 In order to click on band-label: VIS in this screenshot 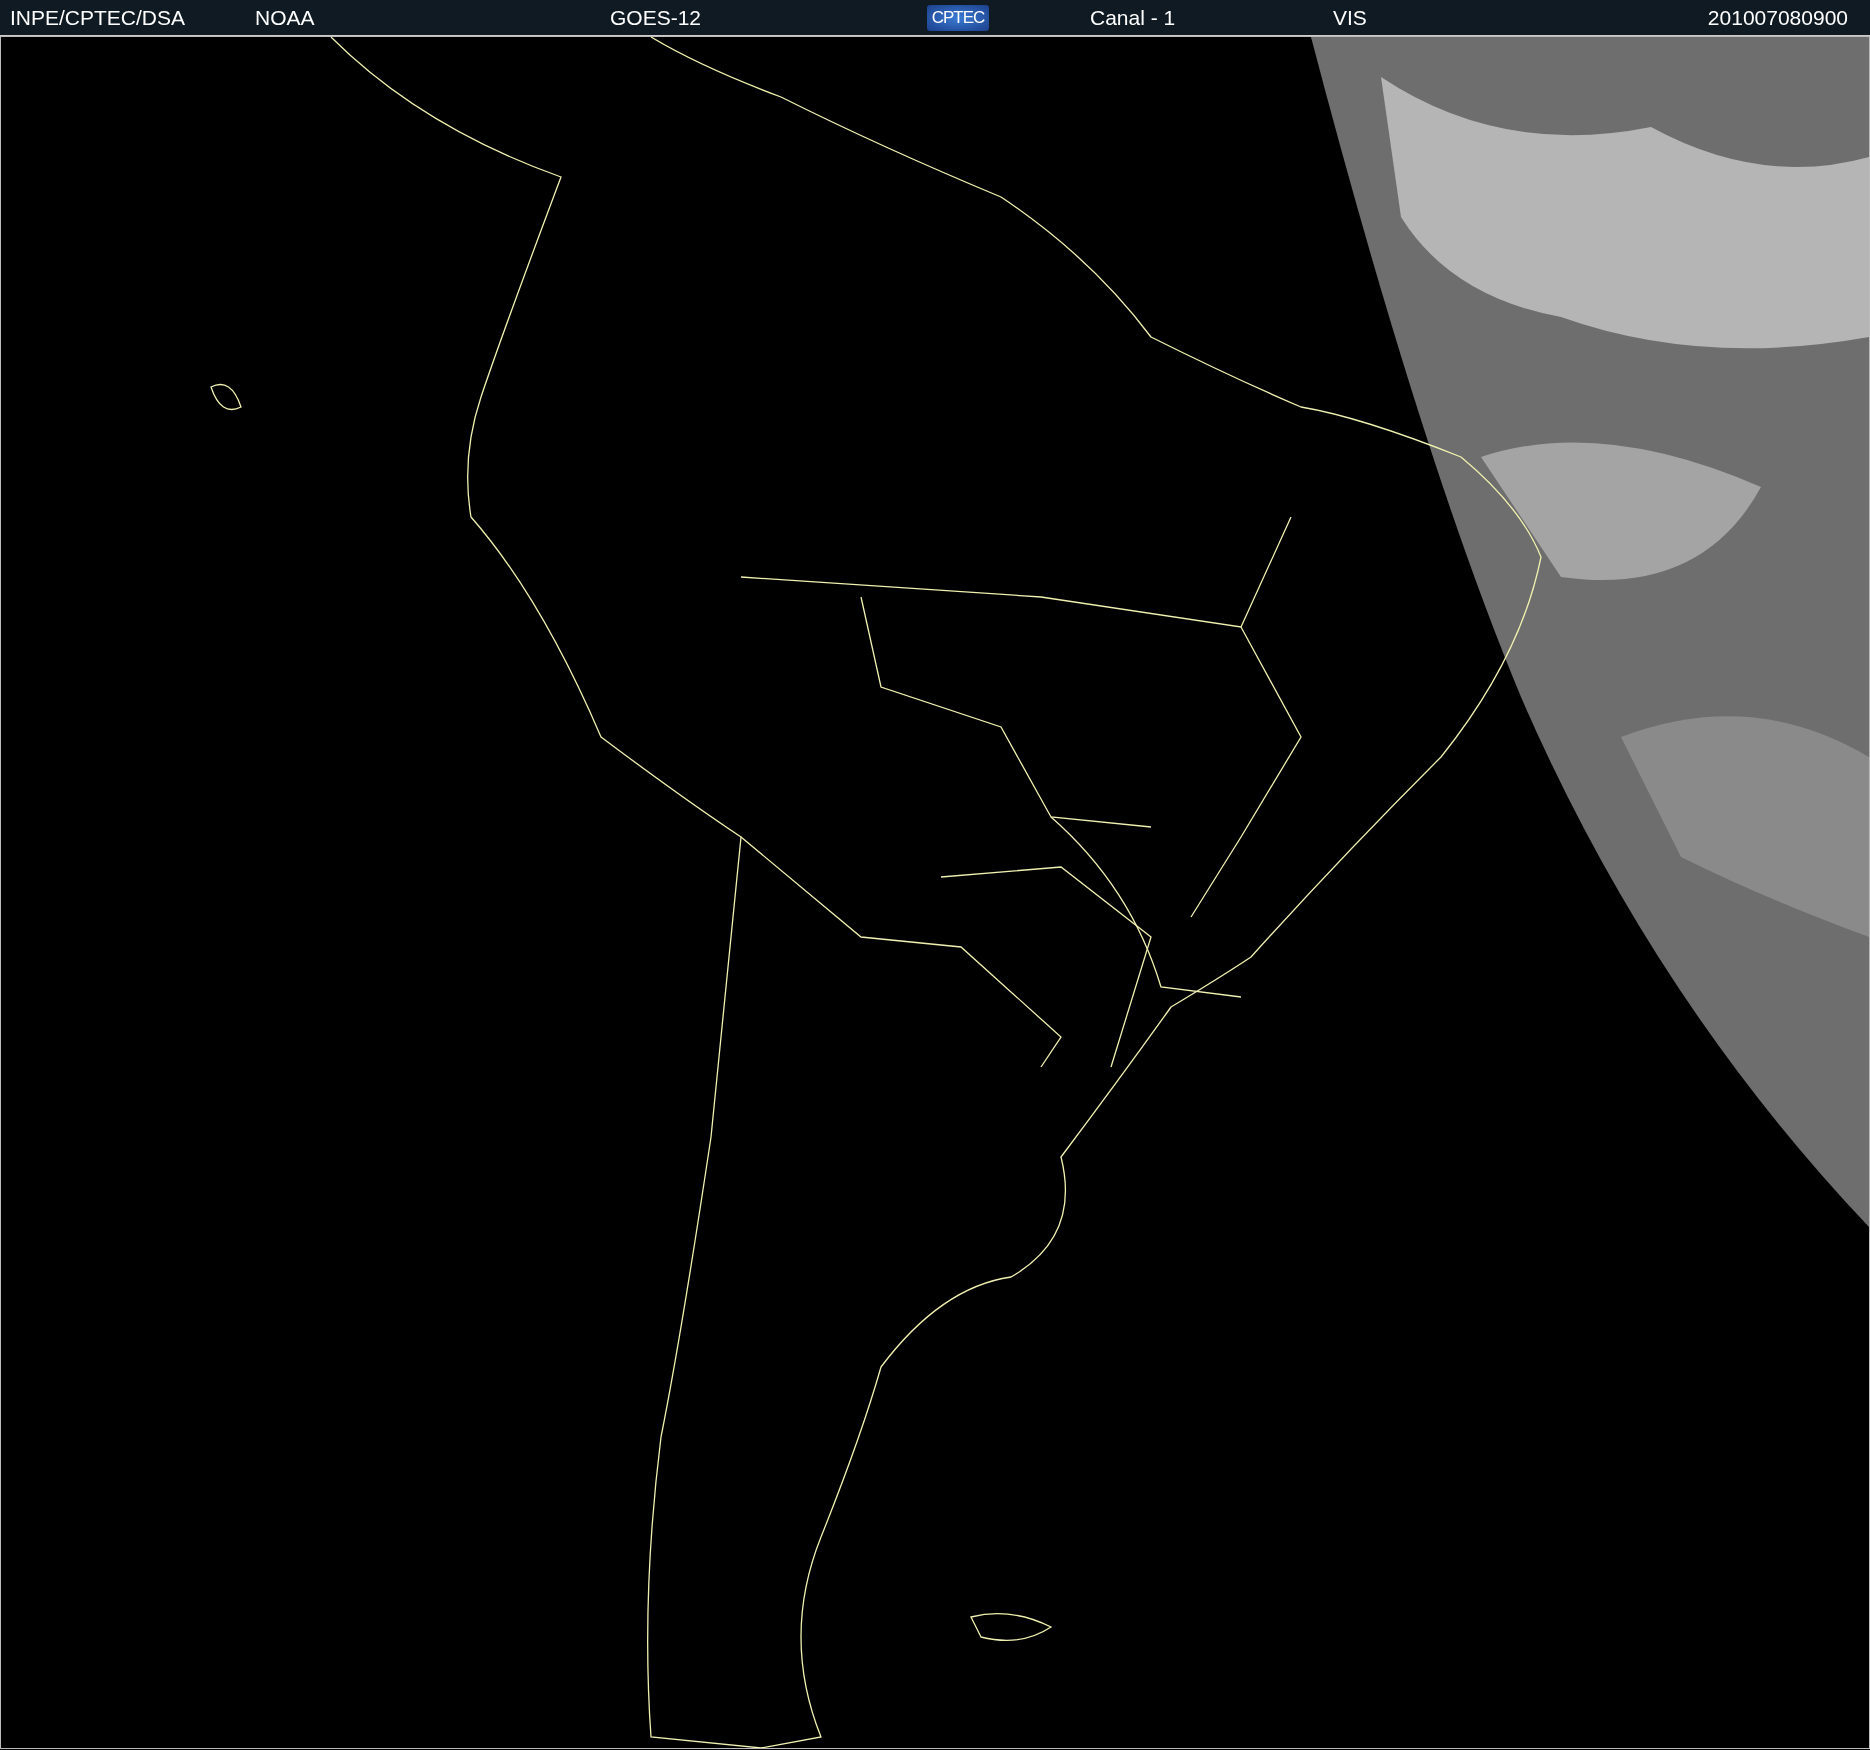, I will do `click(1350, 17)`.